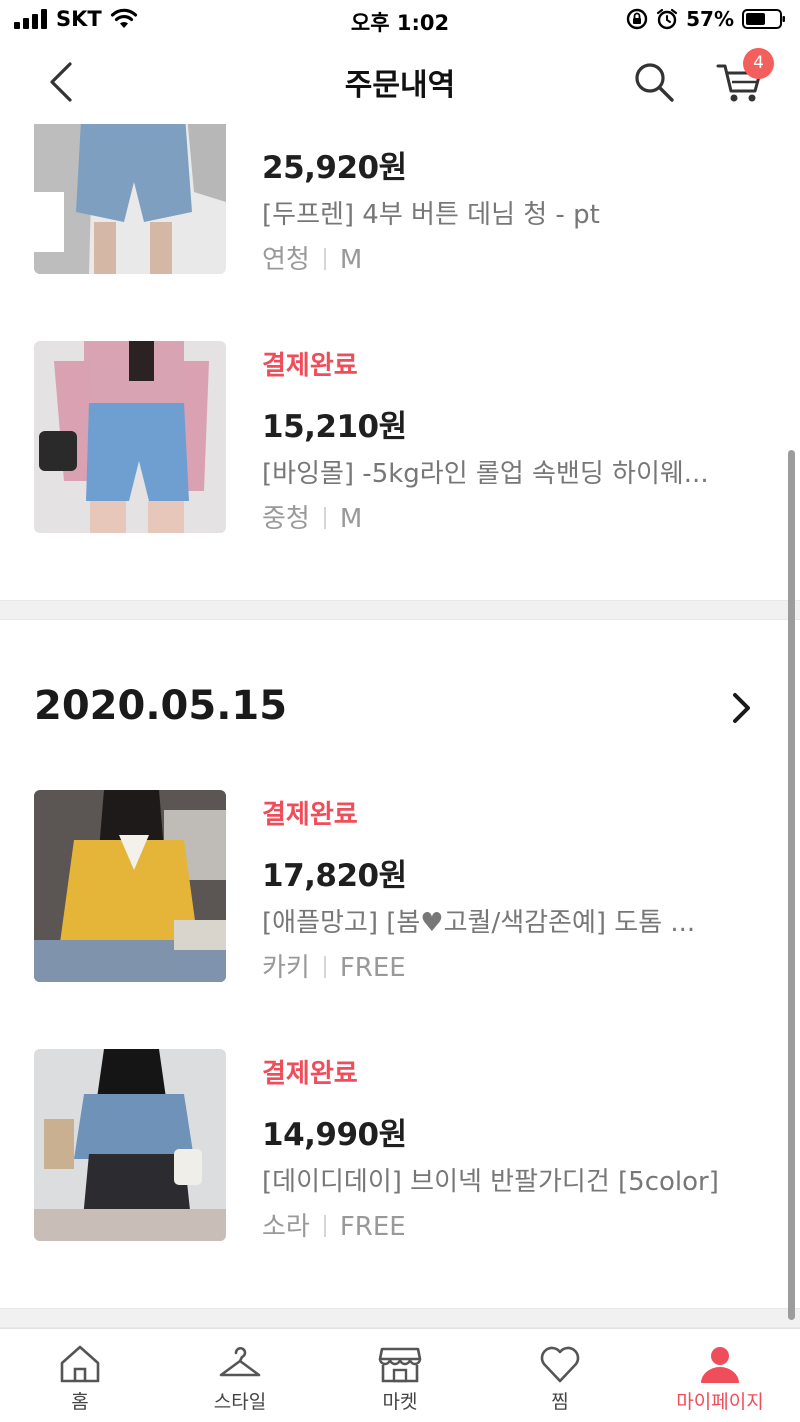  Describe the element at coordinates (560, 1402) in the screenshot. I see `tab-label: 찜` at that location.